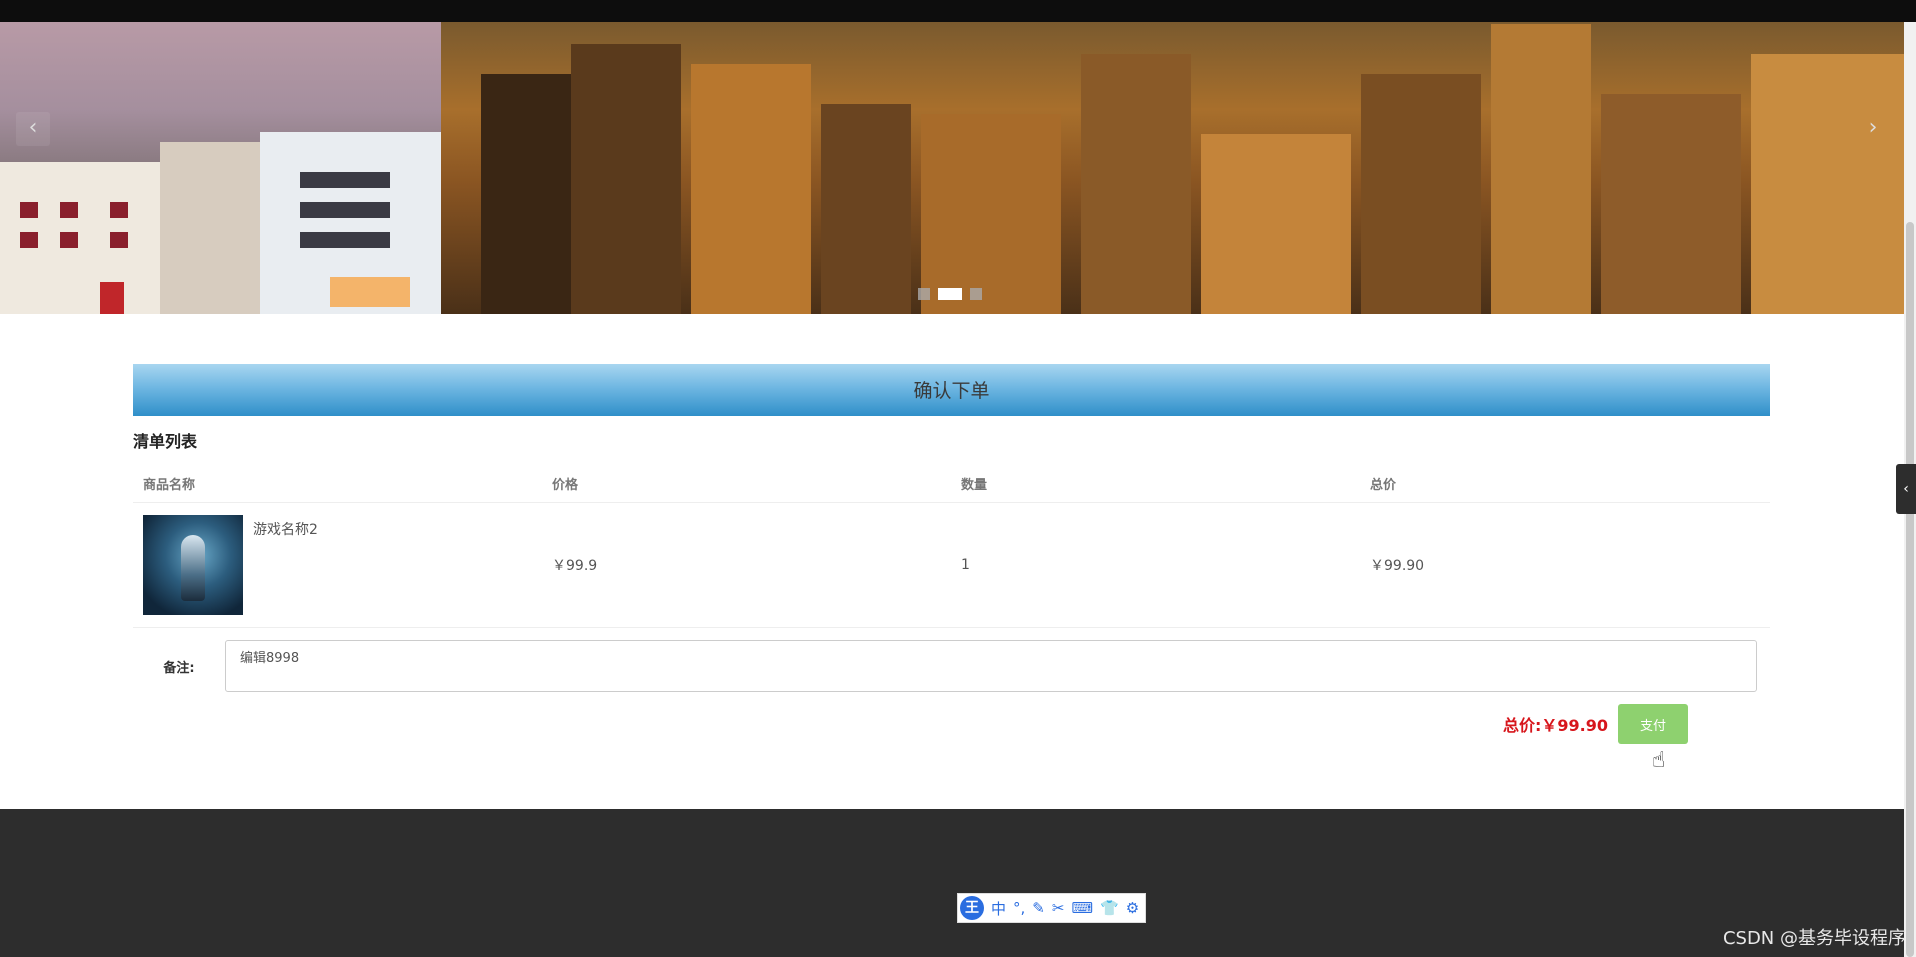  What do you see at coordinates (169, 485) in the screenshot?
I see `col-header-name: 商品名称` at bounding box center [169, 485].